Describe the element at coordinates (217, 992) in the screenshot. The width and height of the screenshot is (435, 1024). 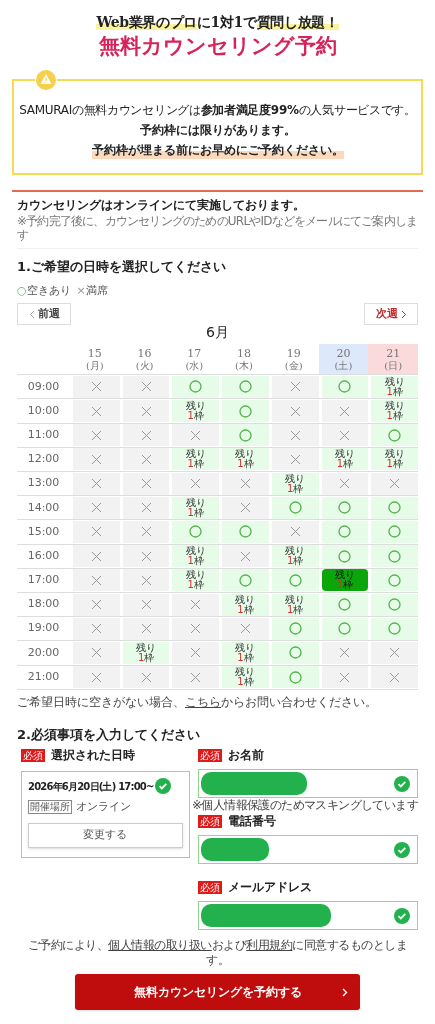
I see `submit-button: 無料カウンセリングを予約する` at that location.